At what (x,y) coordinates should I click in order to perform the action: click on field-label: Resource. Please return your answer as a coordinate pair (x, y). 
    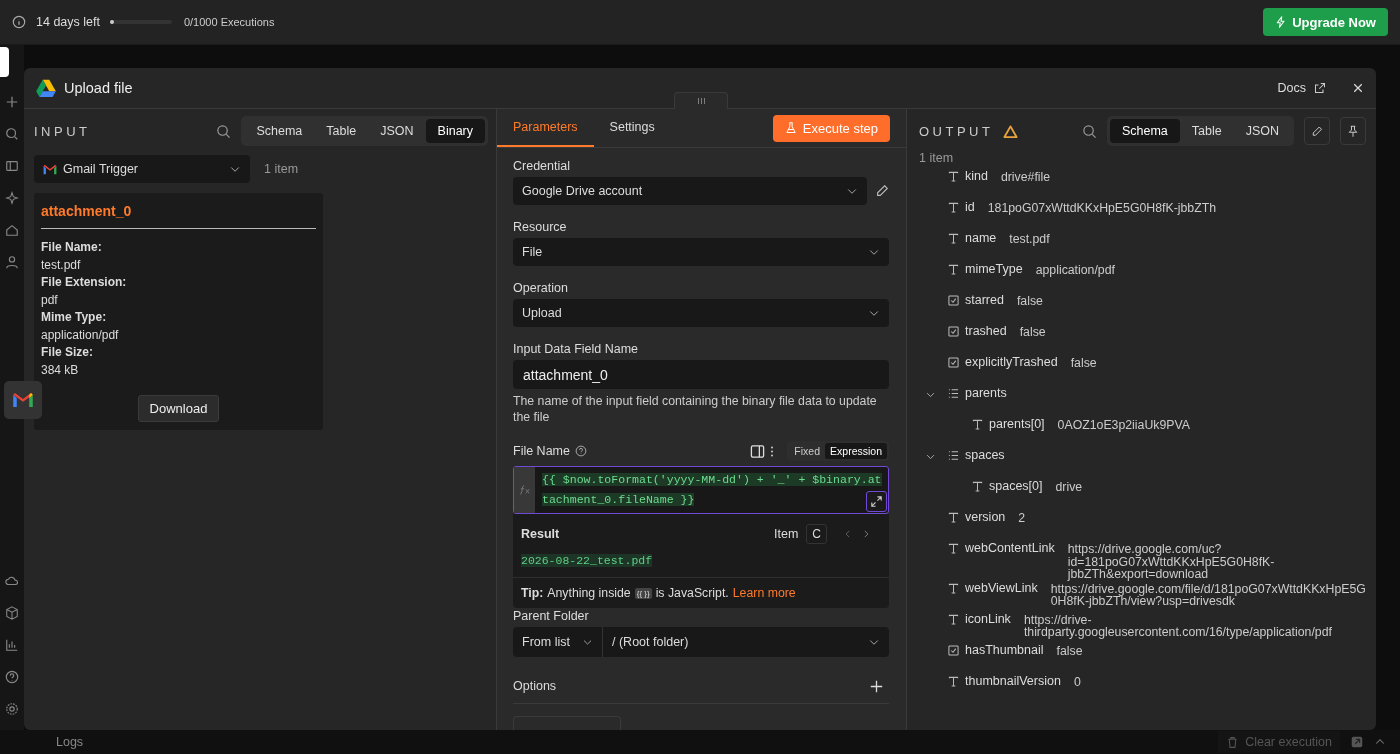
    Looking at the image, I should click on (540, 227).